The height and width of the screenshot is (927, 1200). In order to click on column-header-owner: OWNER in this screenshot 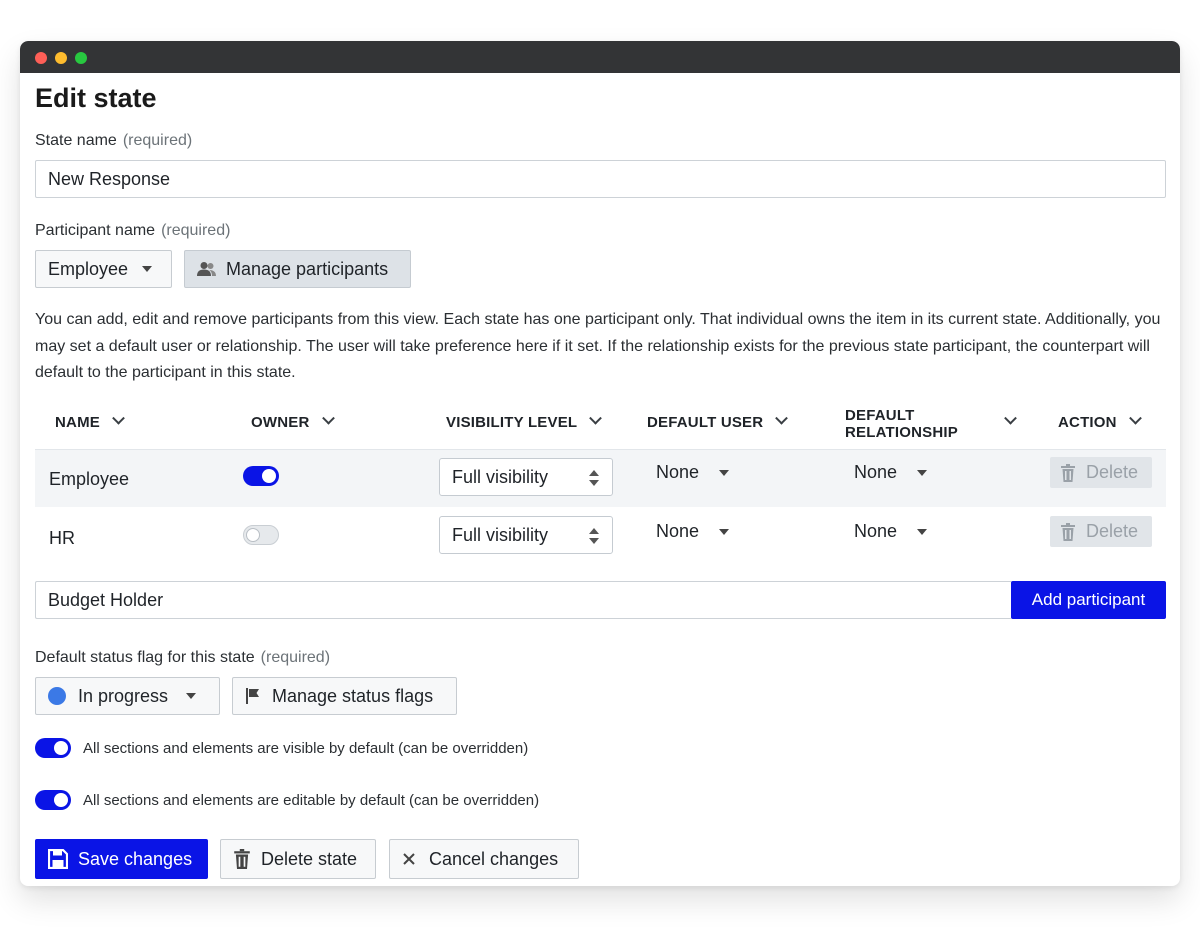, I will do `click(293, 421)`.